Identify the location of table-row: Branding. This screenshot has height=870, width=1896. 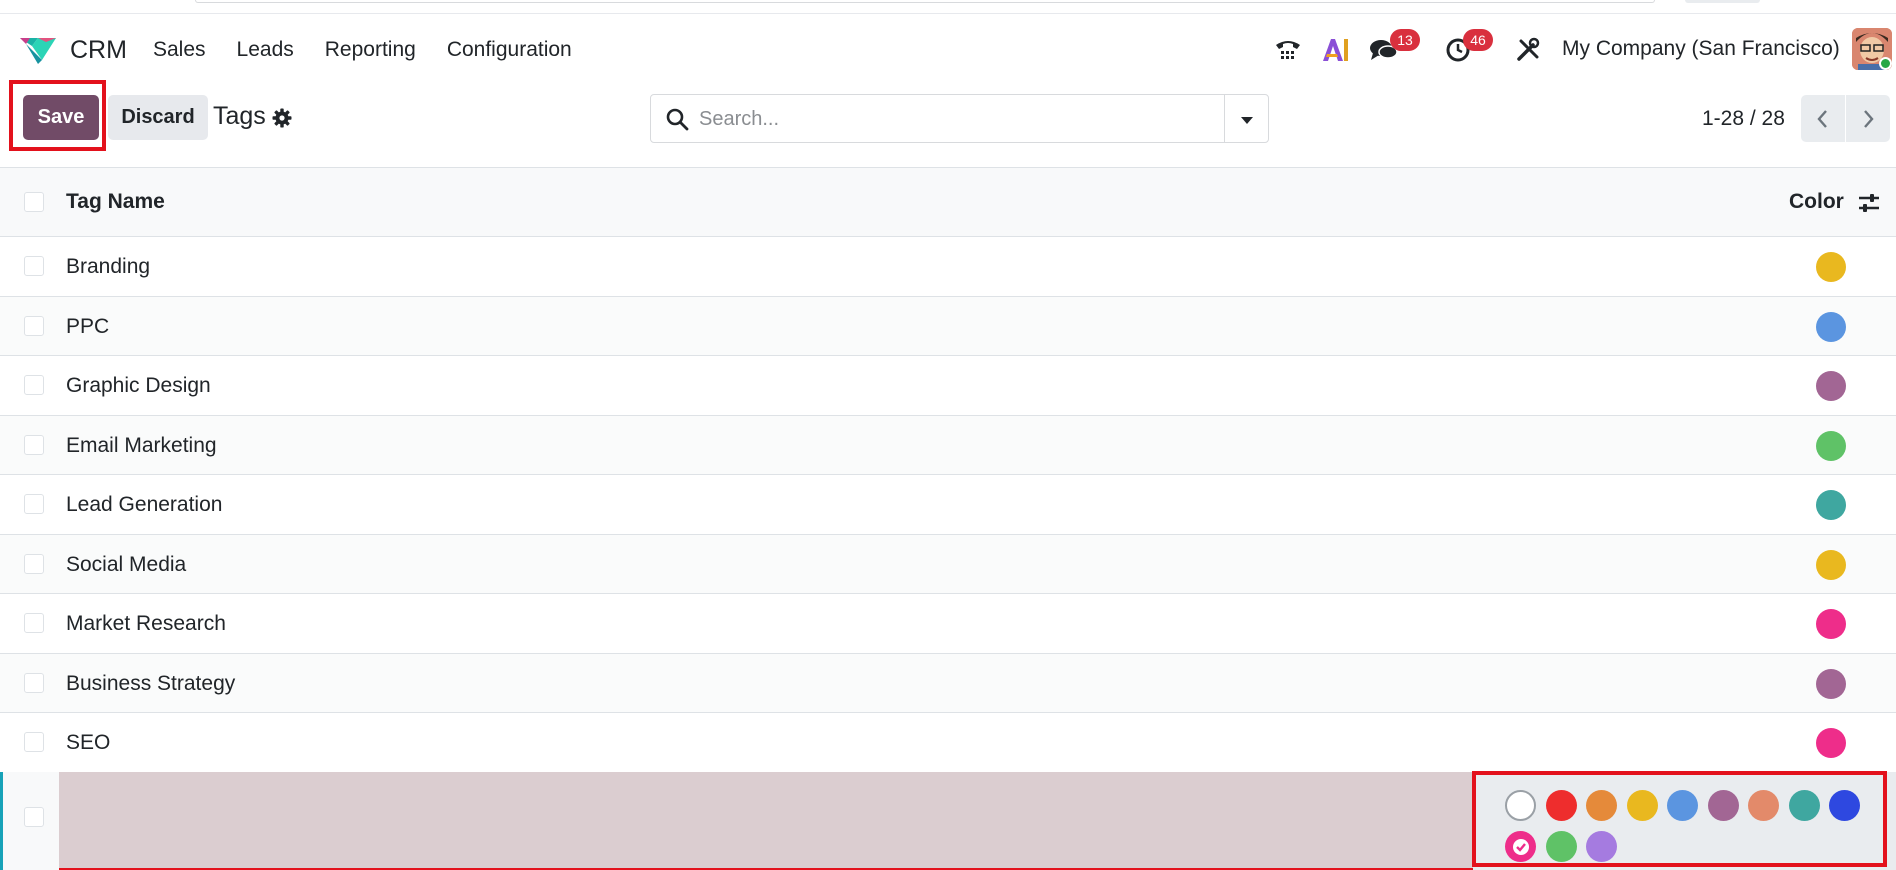
(948, 267).